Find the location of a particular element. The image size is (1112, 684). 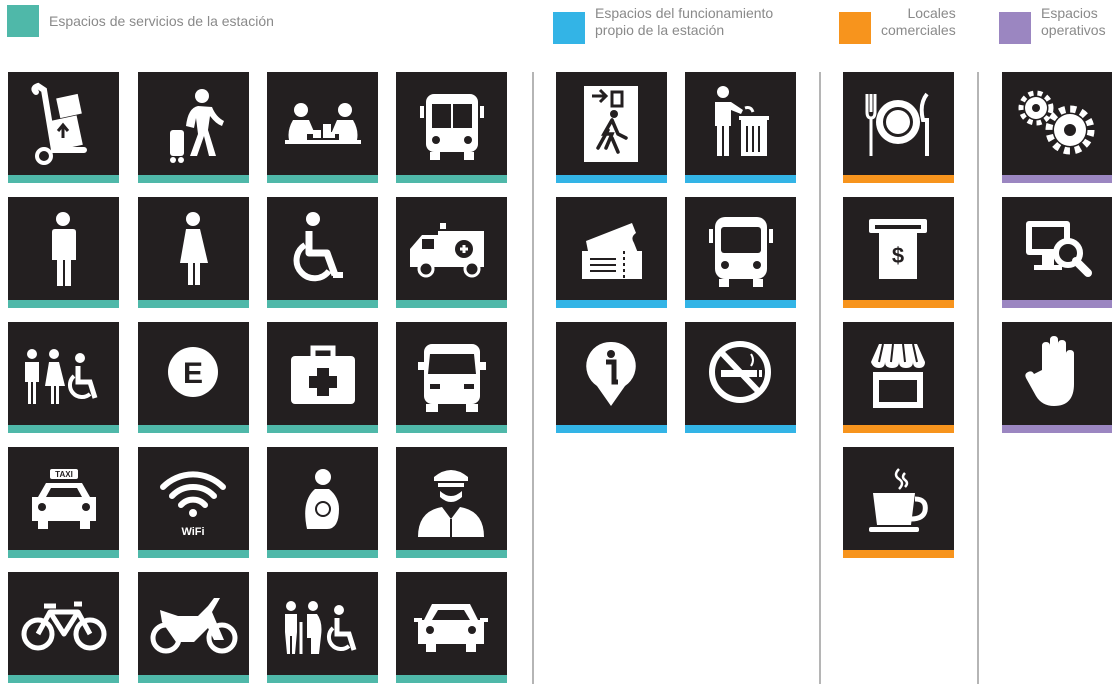

police-tile is located at coordinates (451, 502).